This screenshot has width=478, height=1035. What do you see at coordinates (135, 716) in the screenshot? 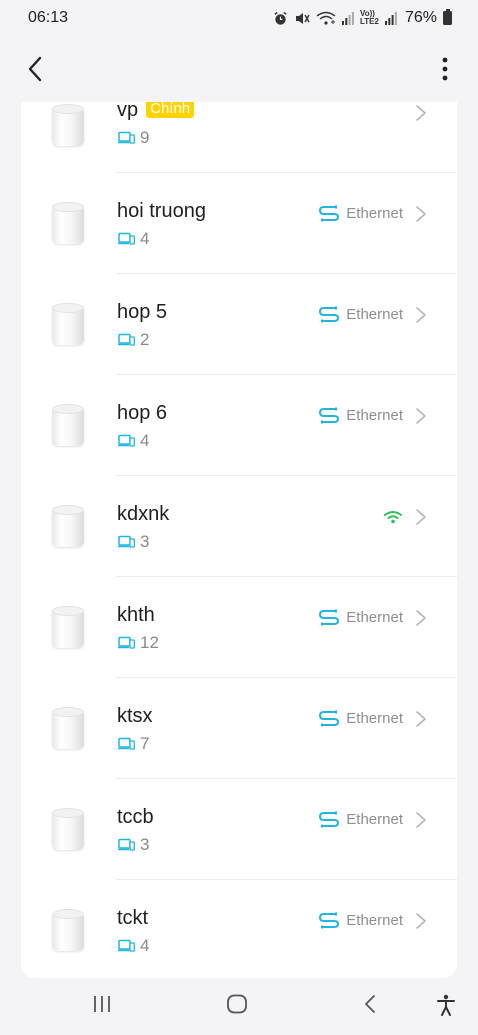
I see `node-name: ktsx` at bounding box center [135, 716].